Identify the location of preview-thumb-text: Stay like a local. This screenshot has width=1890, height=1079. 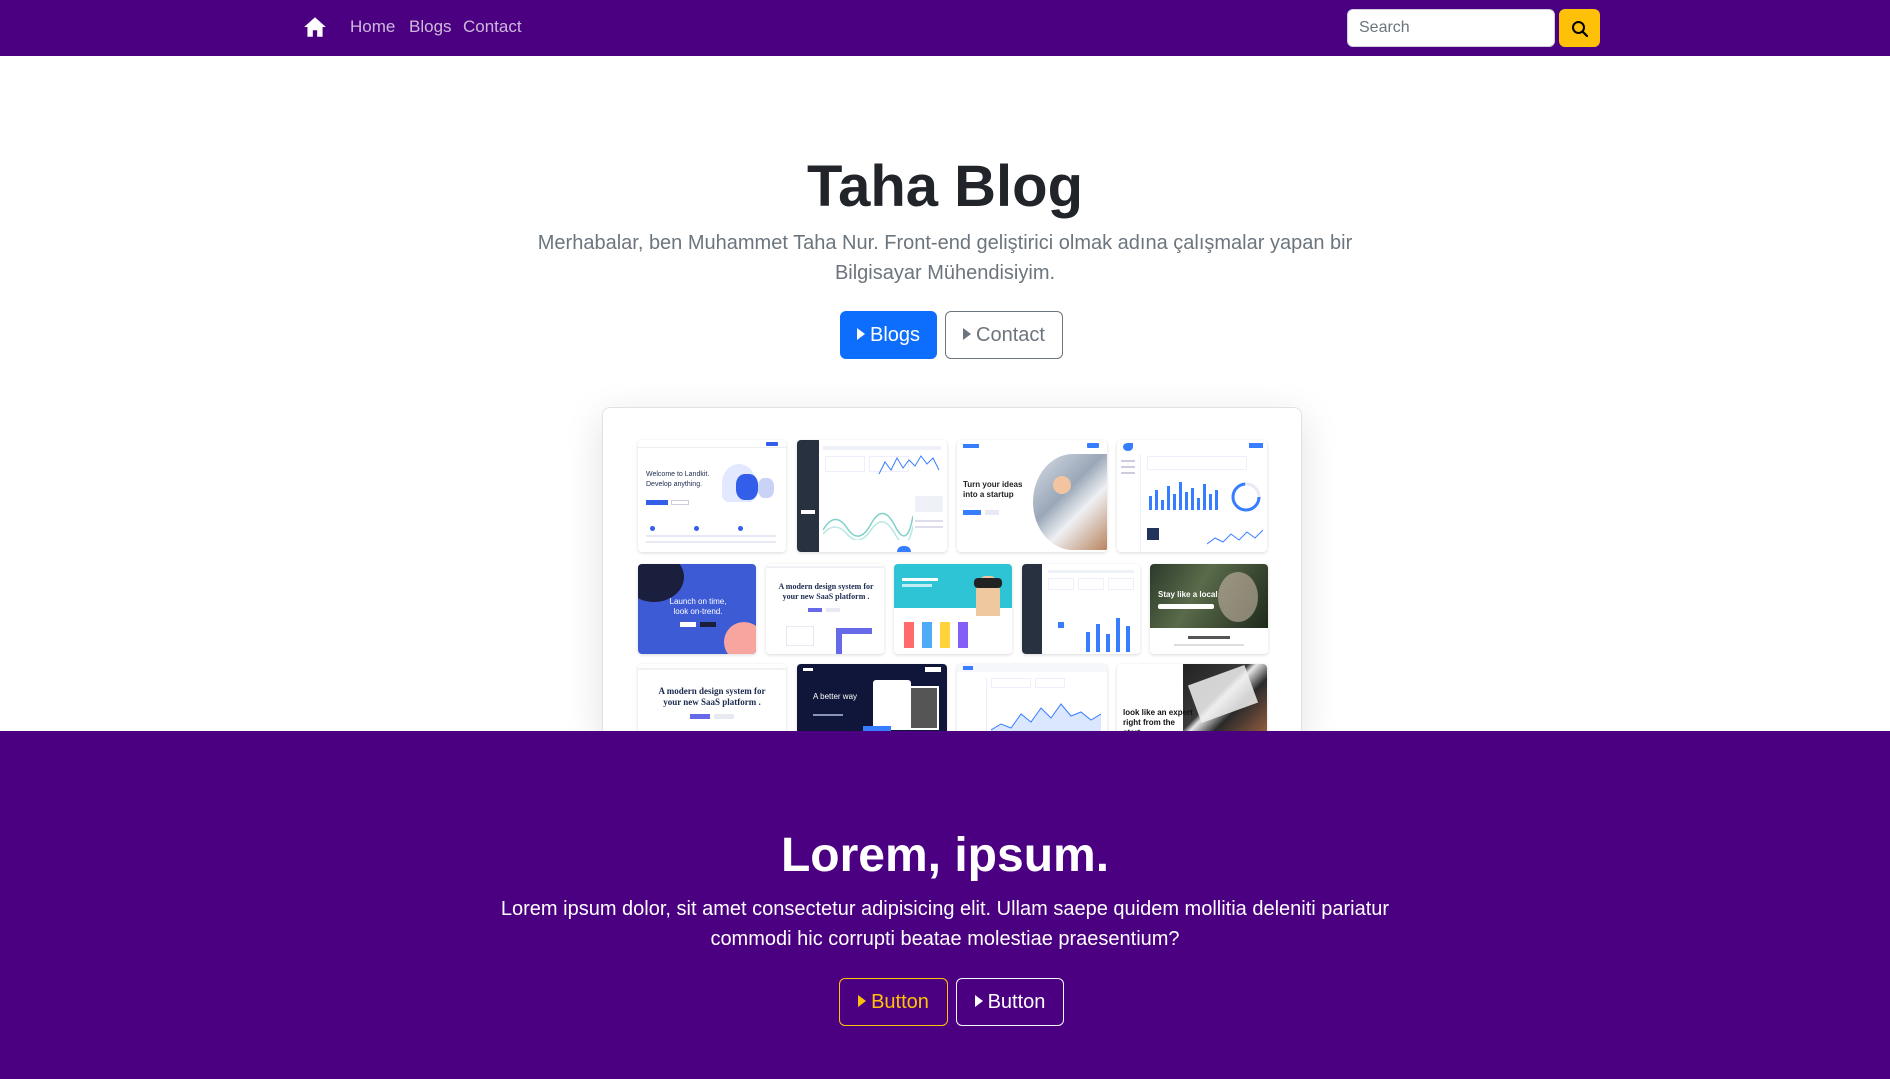
(1188, 594).